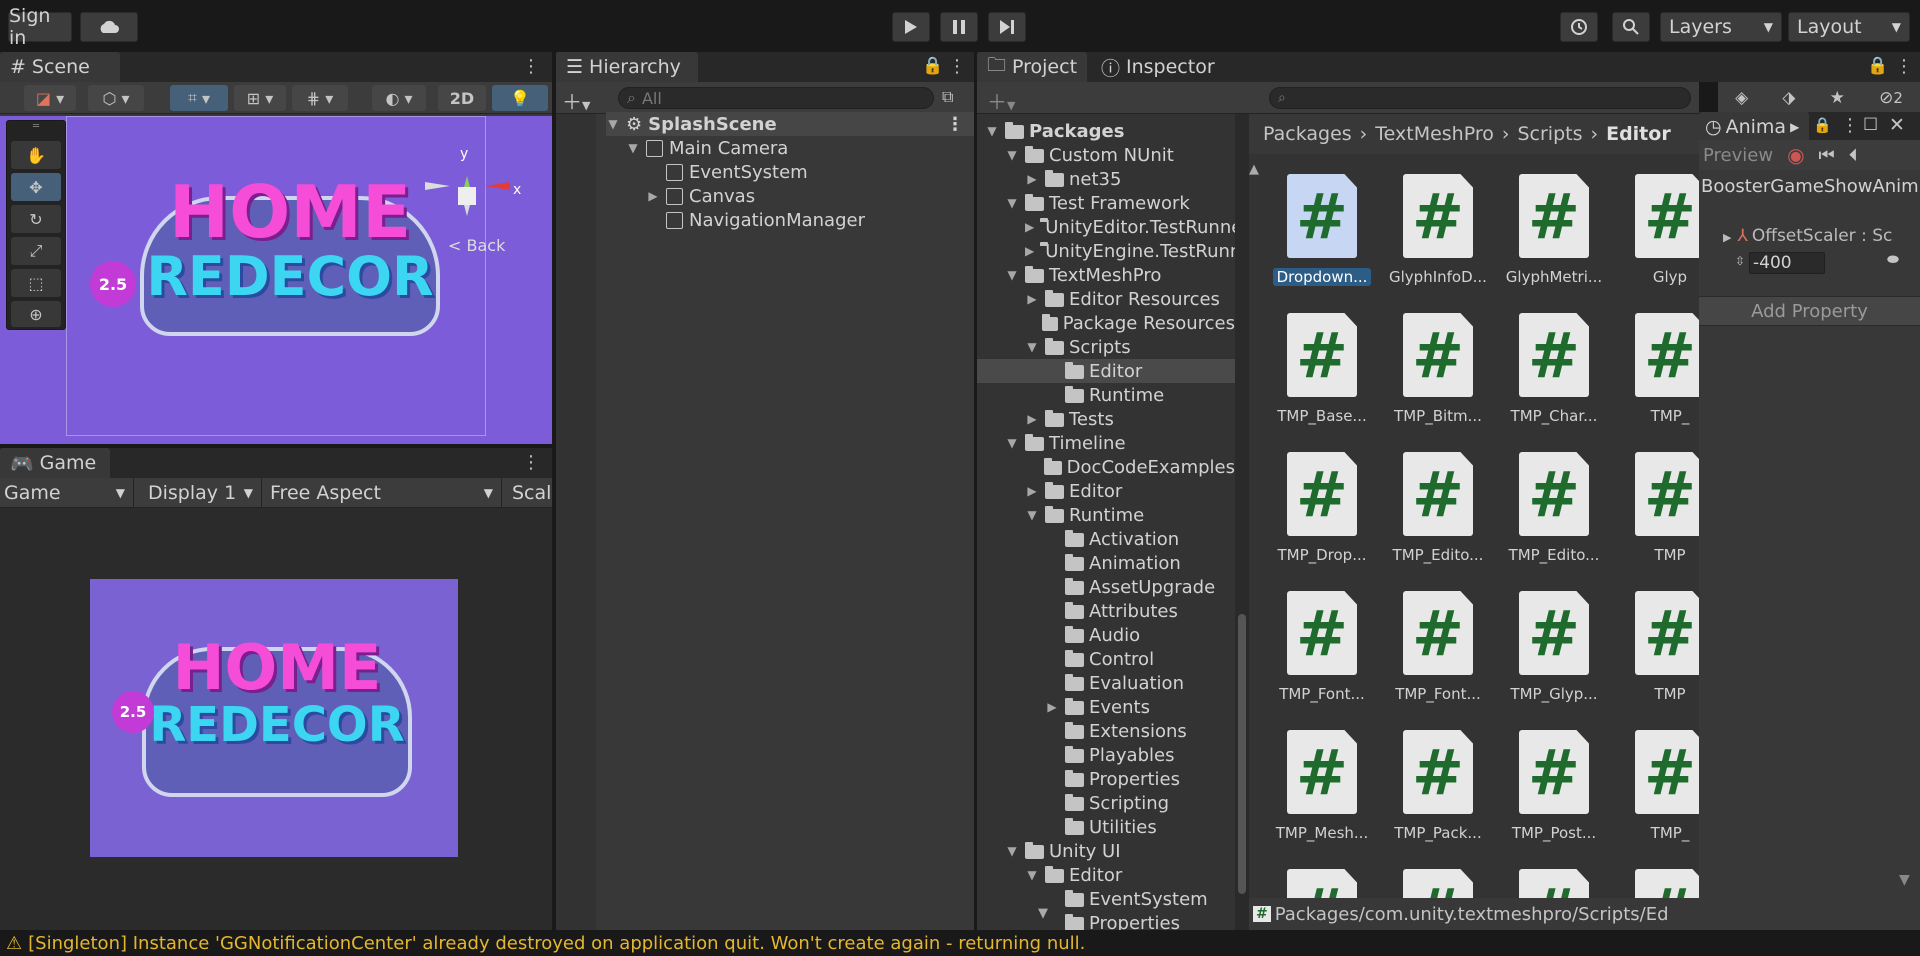  I want to click on folder-tree-item: Animation, so click(1106, 563).